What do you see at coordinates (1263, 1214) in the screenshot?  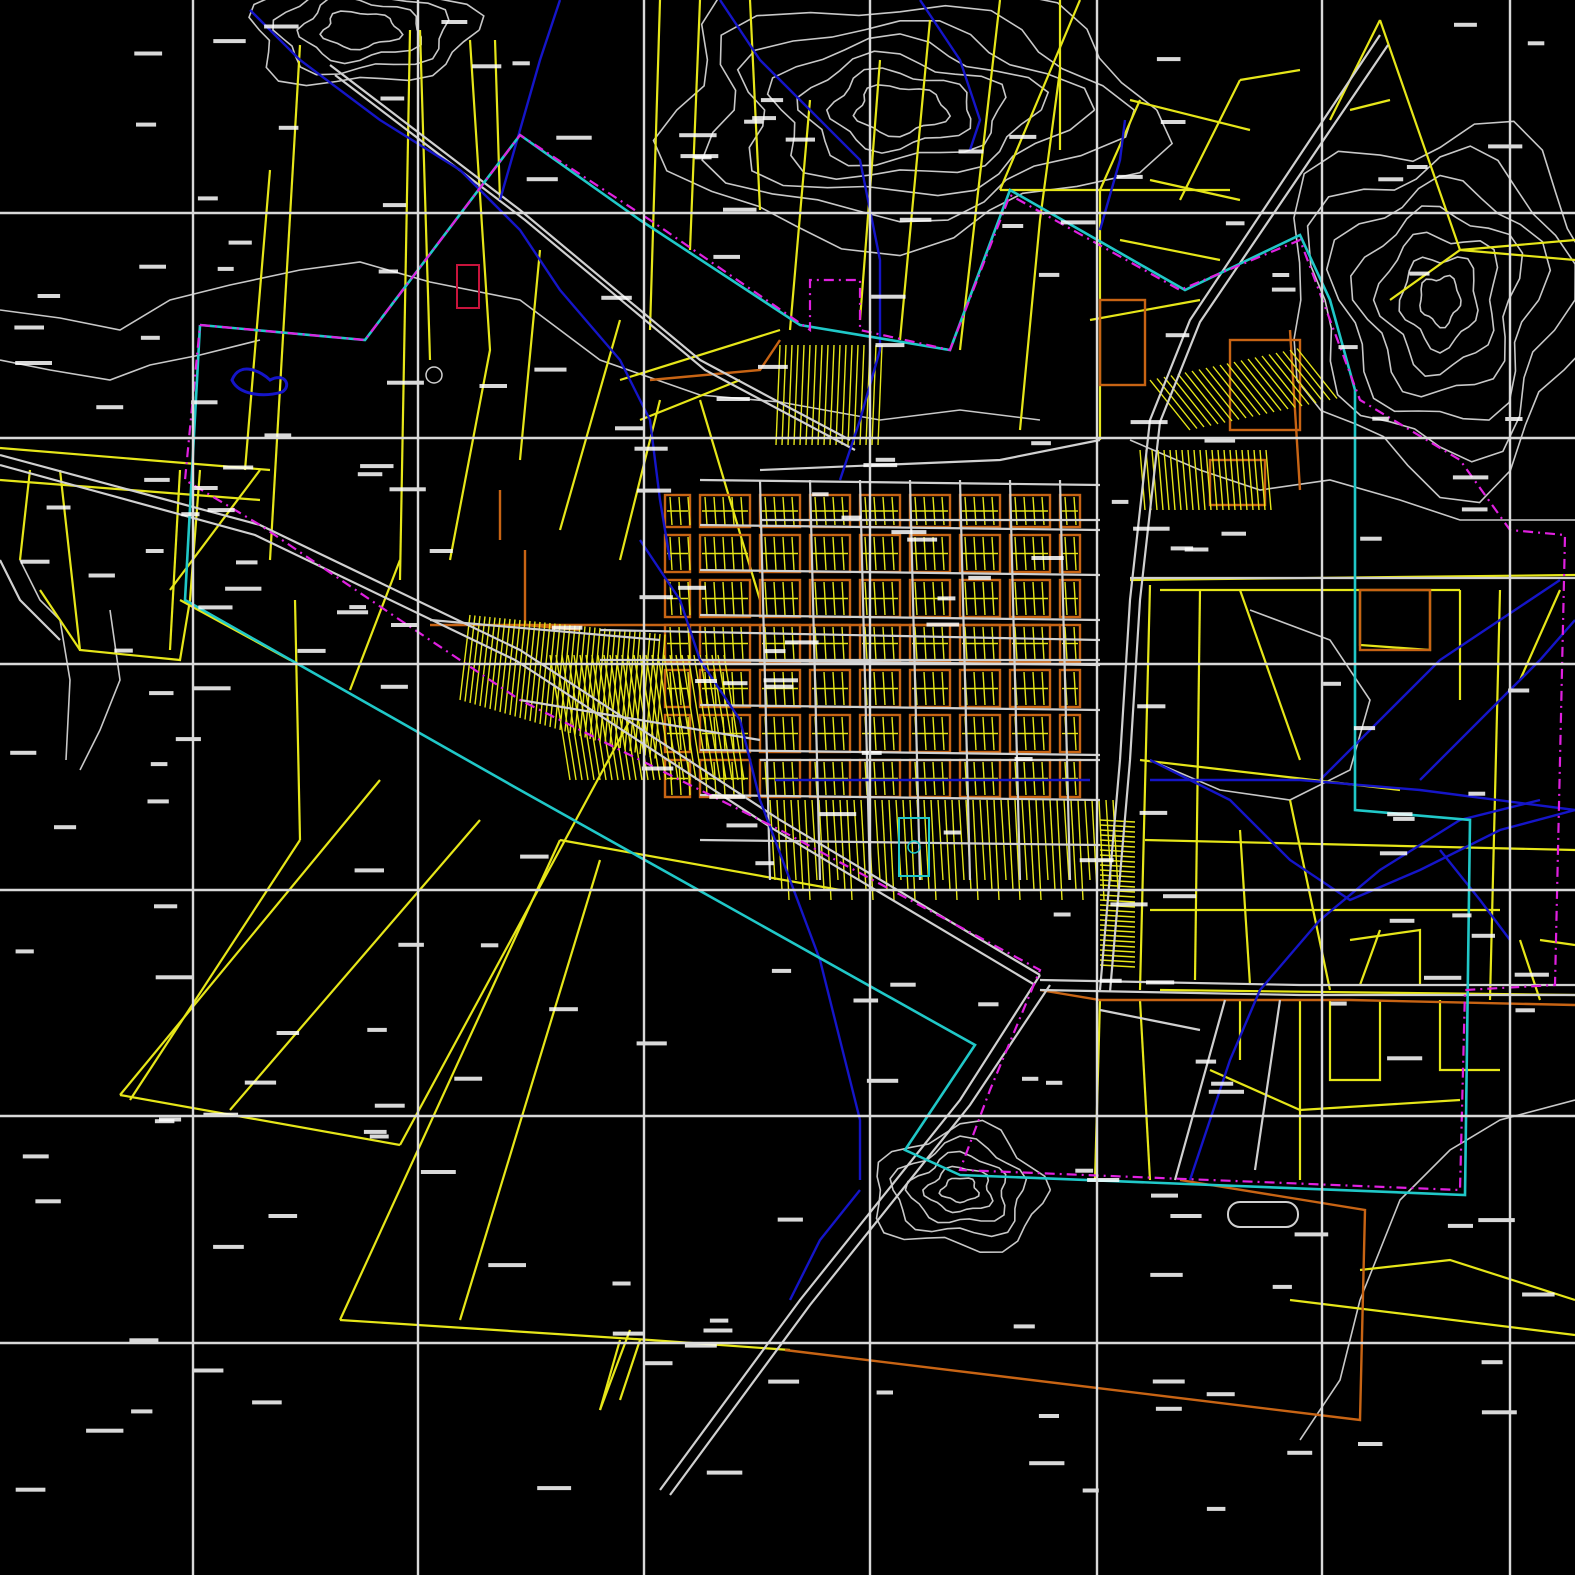 I see `track-symbol` at bounding box center [1263, 1214].